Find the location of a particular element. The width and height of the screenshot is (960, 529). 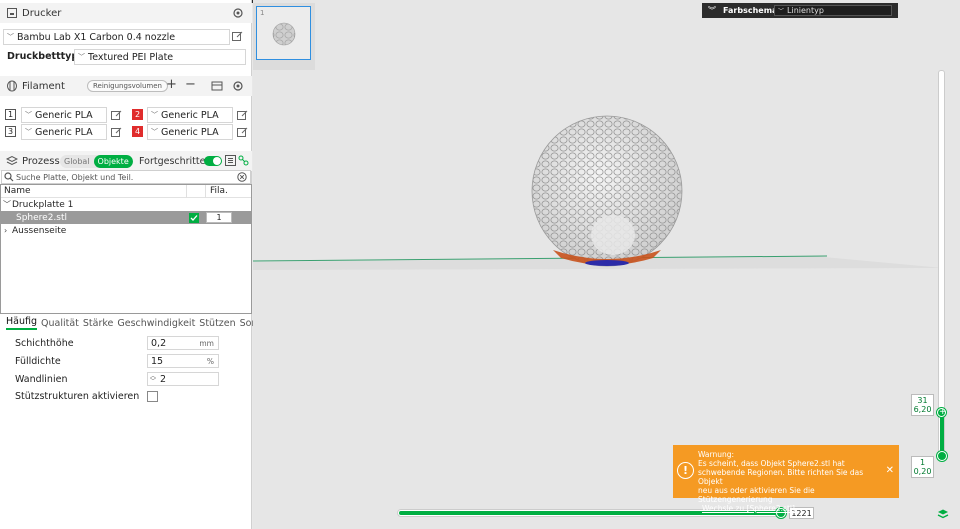

global-objects-toggle: Global Objekte is located at coordinates (96, 161).